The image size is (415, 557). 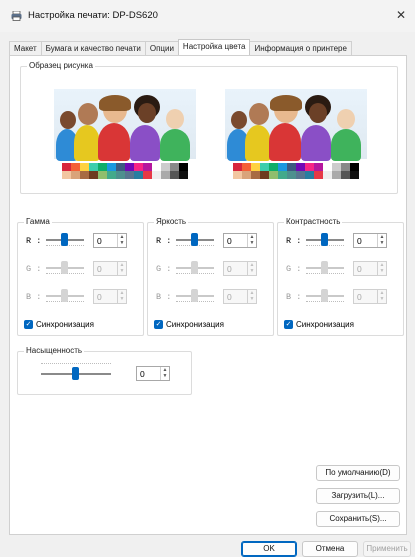 I want to click on contrast-g-slider, so click(x=324, y=267).